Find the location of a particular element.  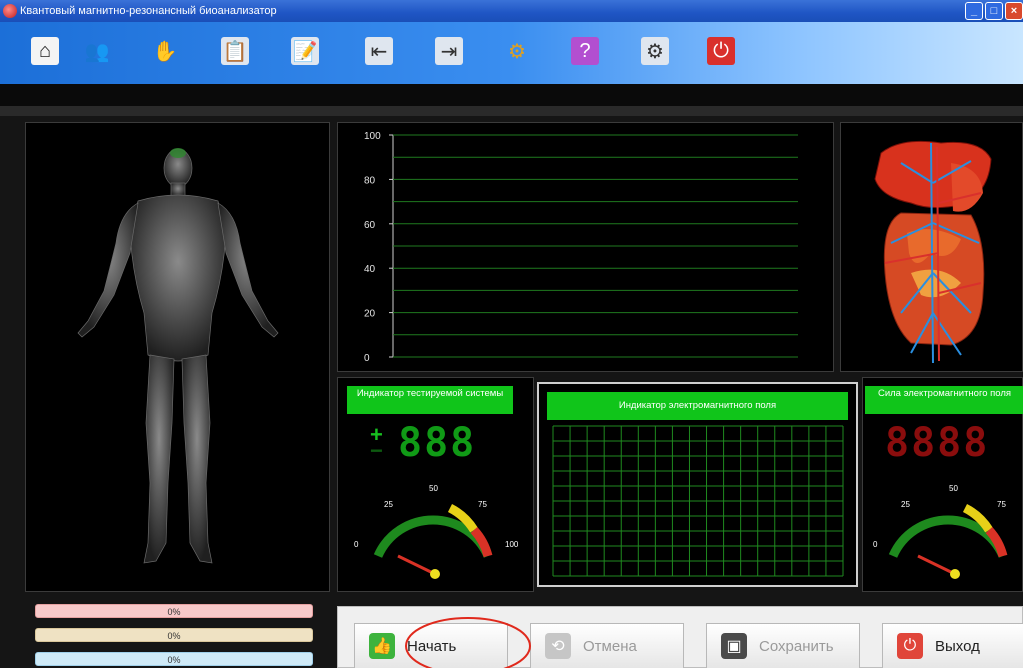

progress-bar-3-value: 0% is located at coordinates (174, 660).